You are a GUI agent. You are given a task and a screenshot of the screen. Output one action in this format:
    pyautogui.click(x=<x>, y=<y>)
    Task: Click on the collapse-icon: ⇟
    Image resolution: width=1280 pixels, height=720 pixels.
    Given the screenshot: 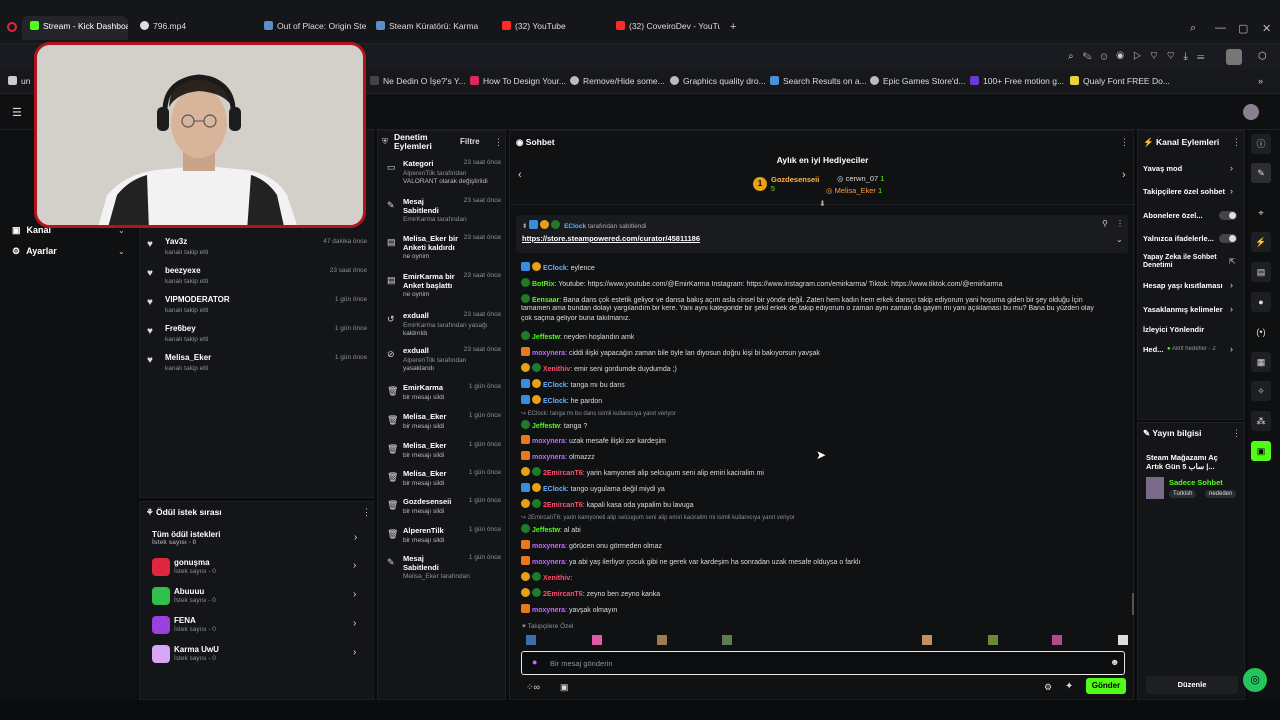 What is the action you would take?
    pyautogui.click(x=822, y=203)
    